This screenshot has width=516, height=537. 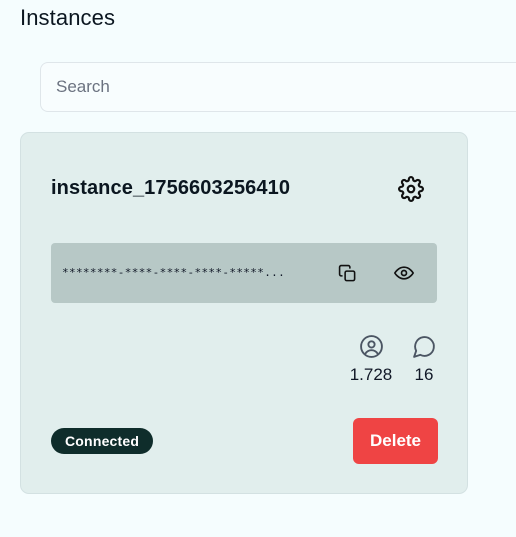 What do you see at coordinates (171, 188) in the screenshot?
I see `instance-name: instance_1756603256410` at bounding box center [171, 188].